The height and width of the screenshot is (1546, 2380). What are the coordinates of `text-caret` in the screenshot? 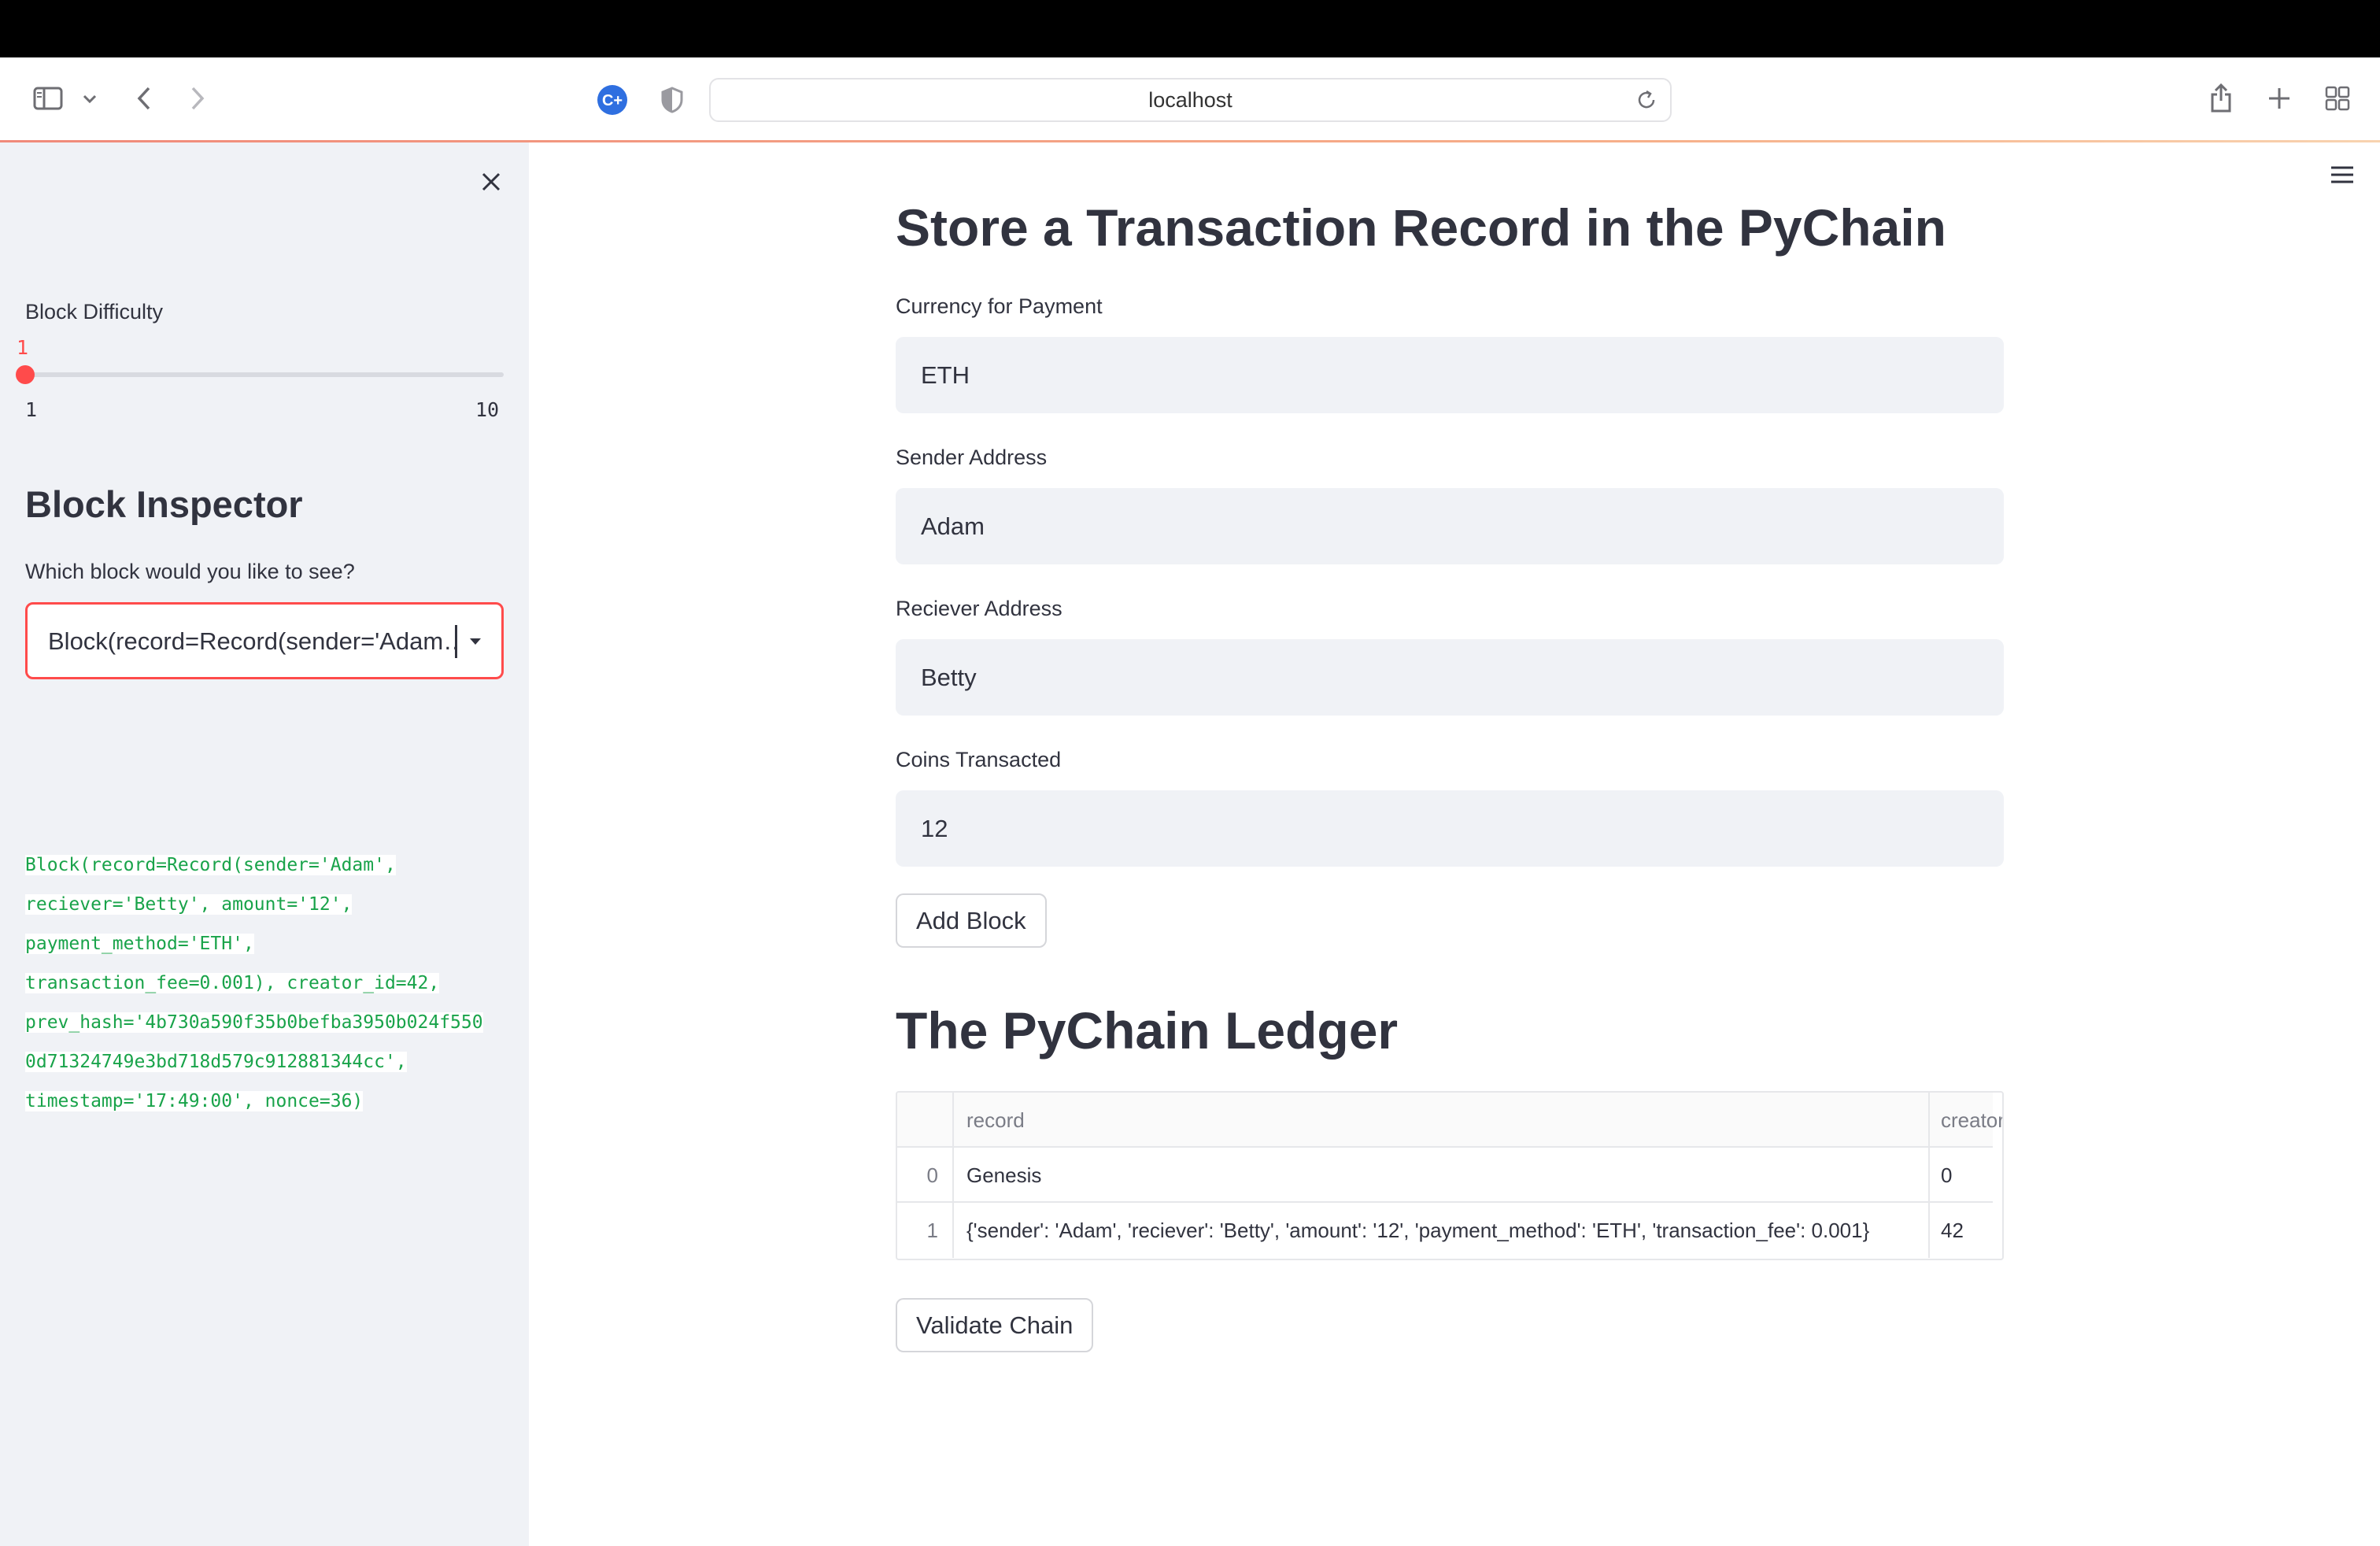 It's located at (456, 641).